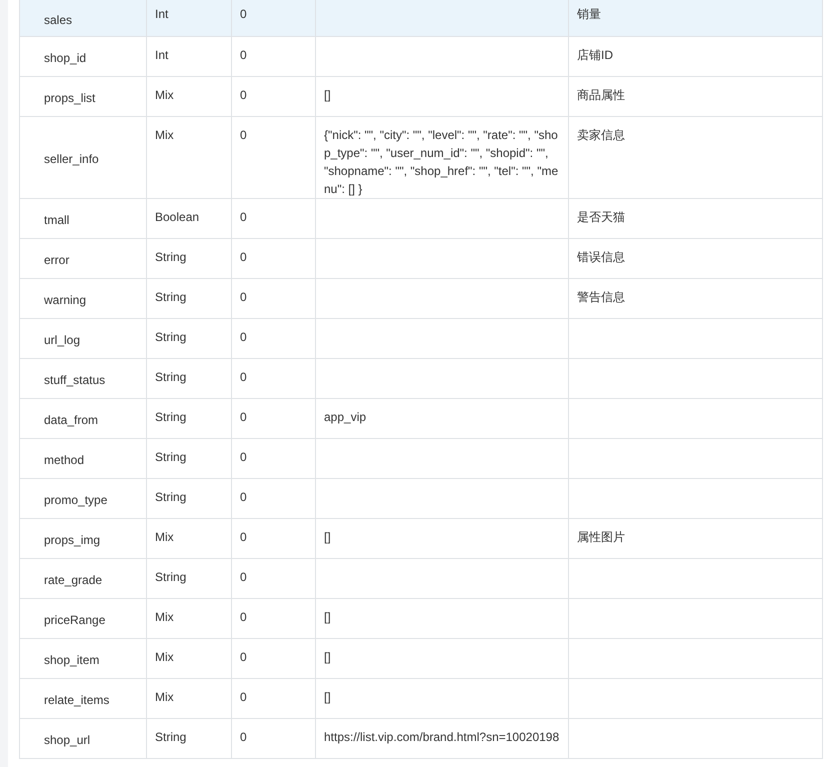 This screenshot has height=767, width=833. I want to click on table-cell: shop_item, so click(72, 660).